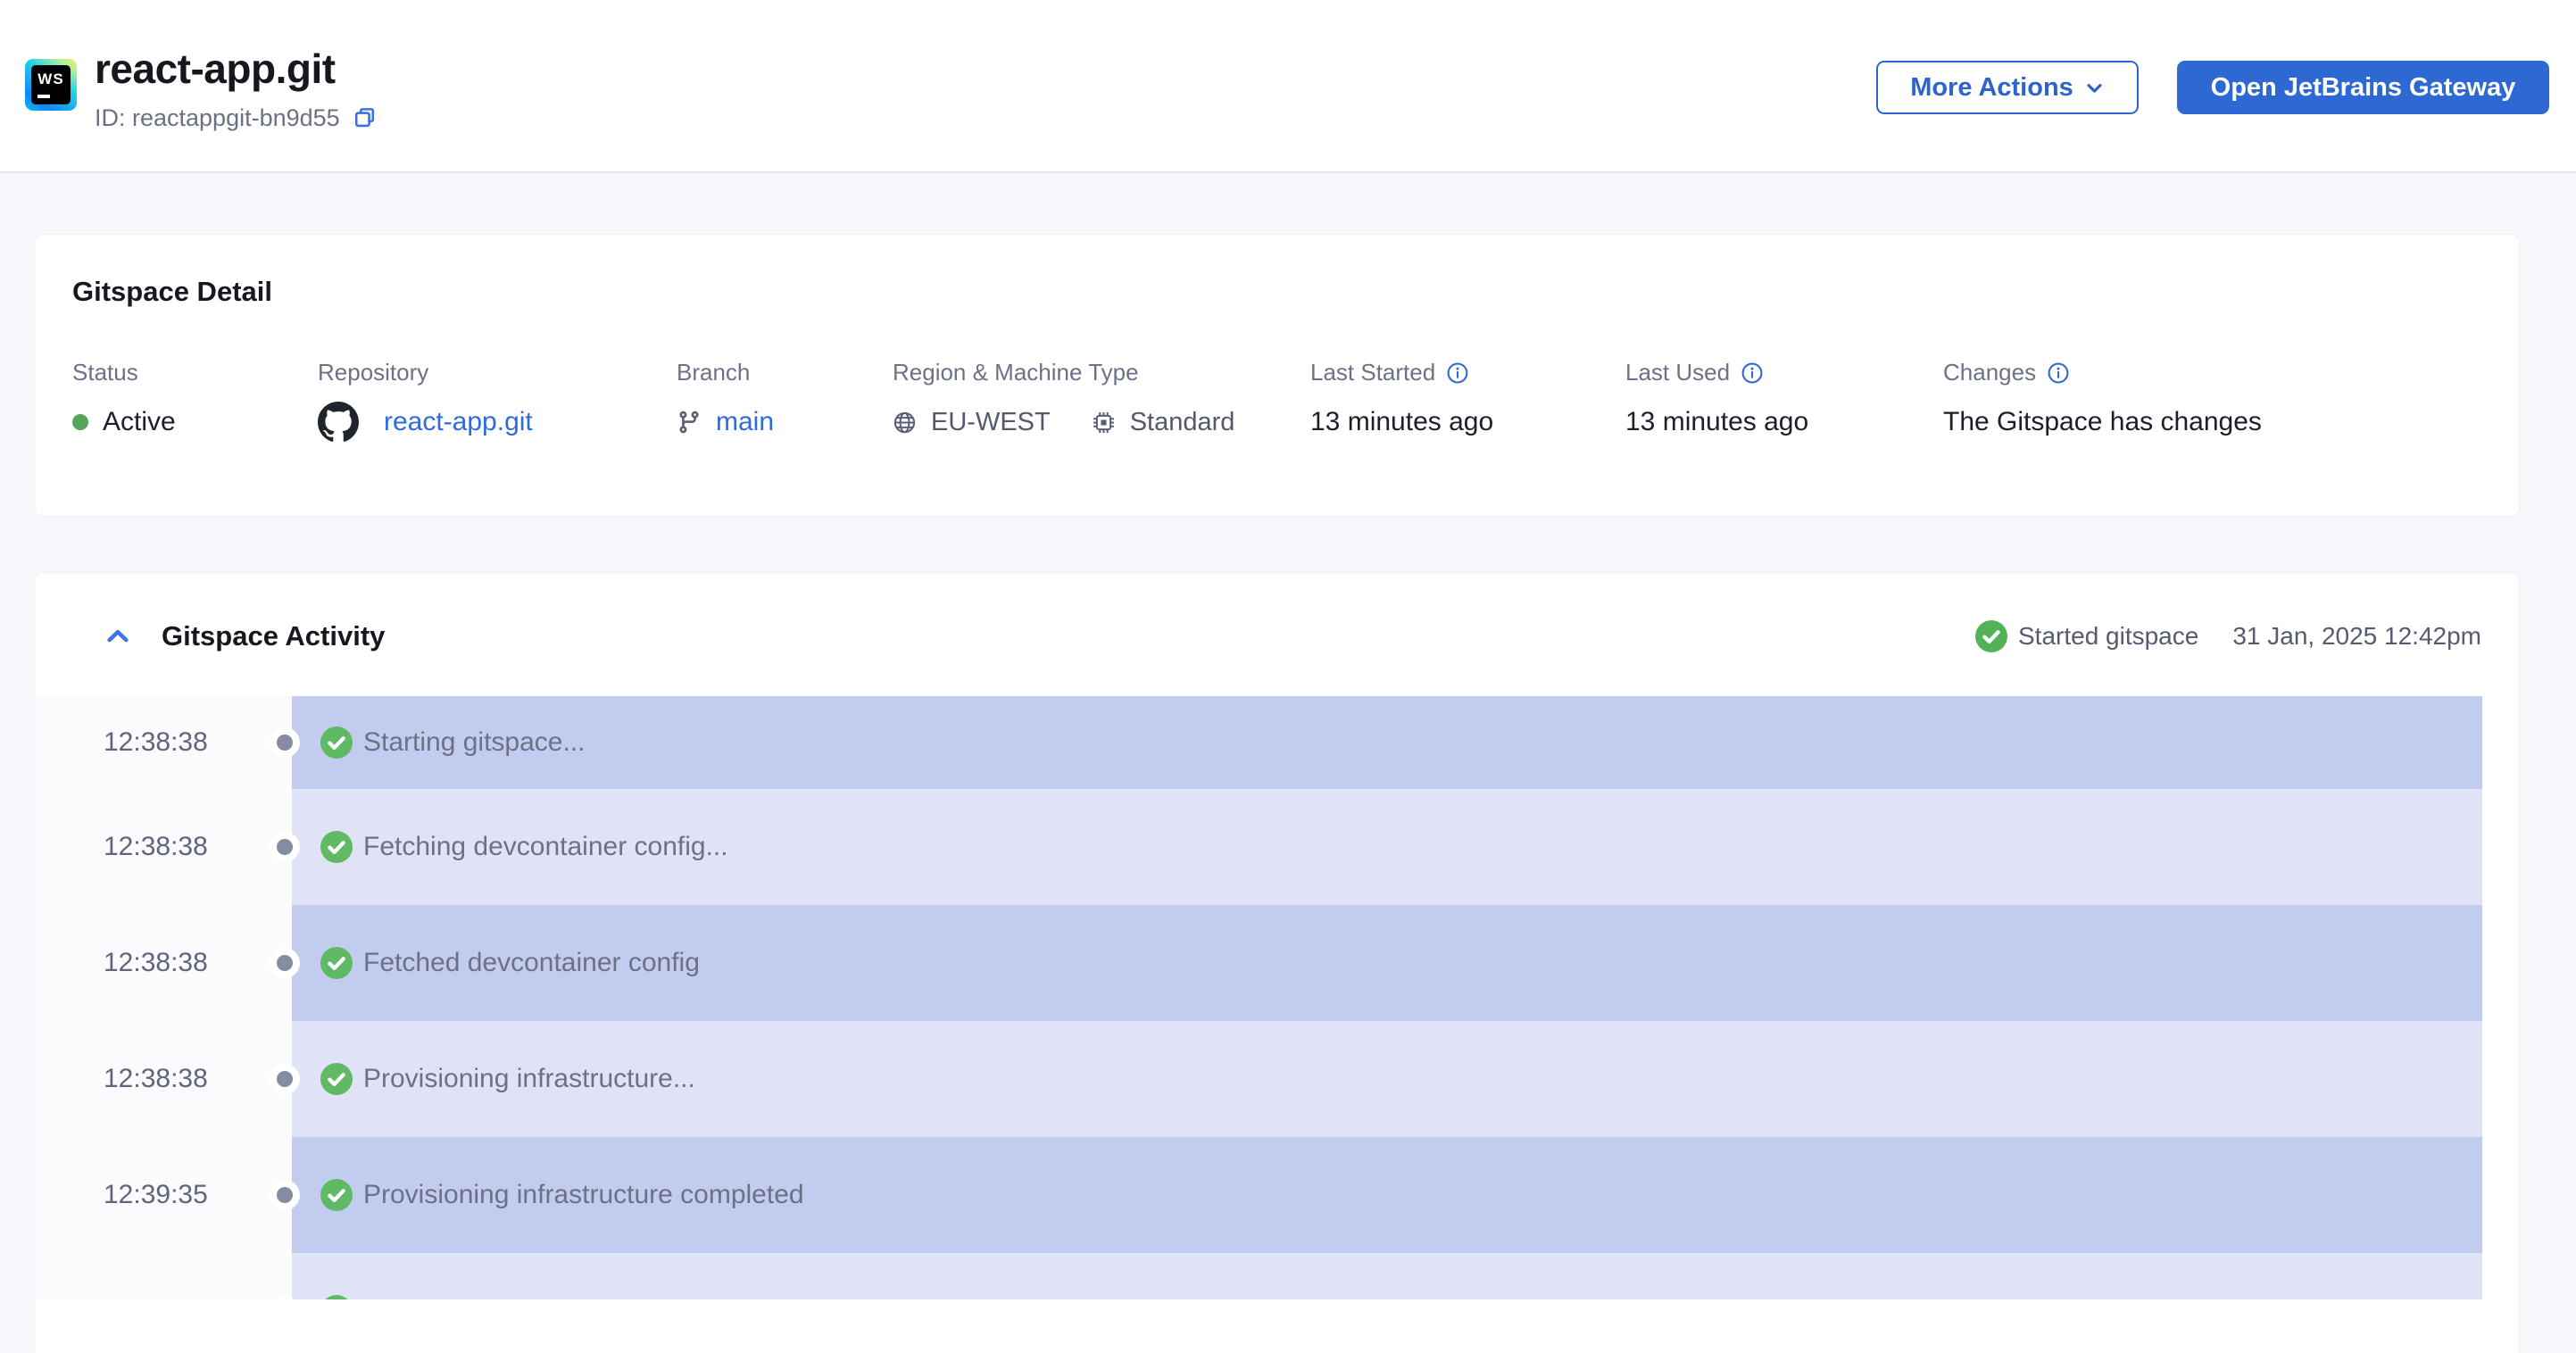  What do you see at coordinates (2108, 636) in the screenshot?
I see `activity-status-label: Started gitspace` at bounding box center [2108, 636].